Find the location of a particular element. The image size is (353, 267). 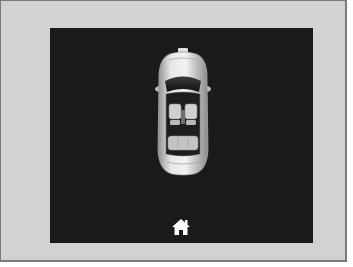

home-icon is located at coordinates (181, 227).